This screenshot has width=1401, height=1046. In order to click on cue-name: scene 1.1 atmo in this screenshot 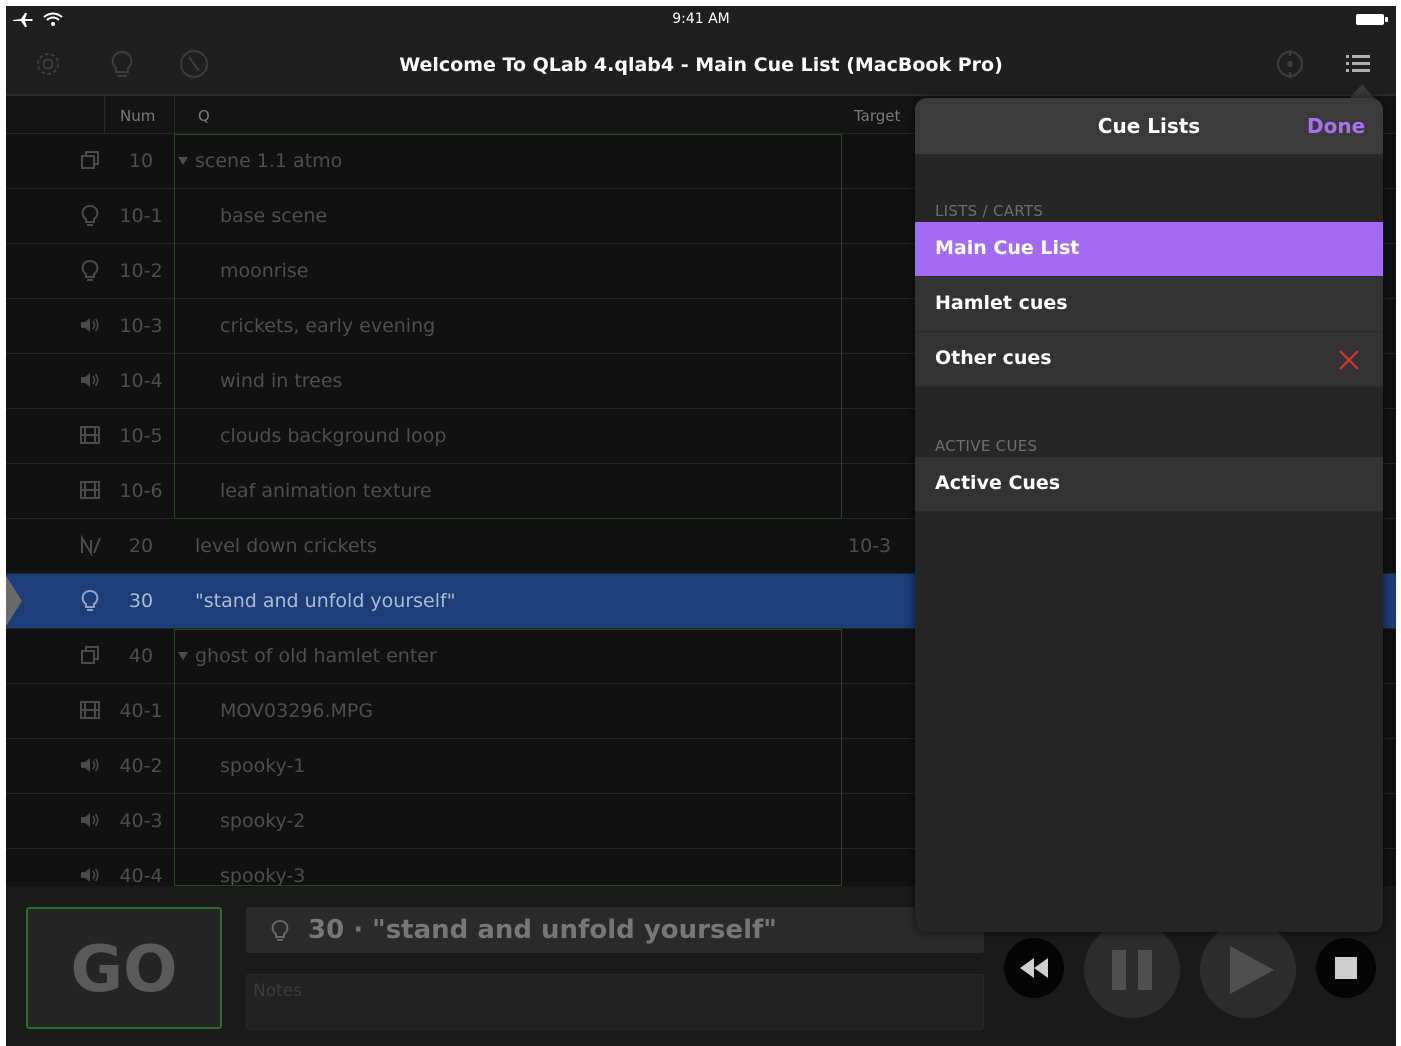, I will do `click(269, 161)`.